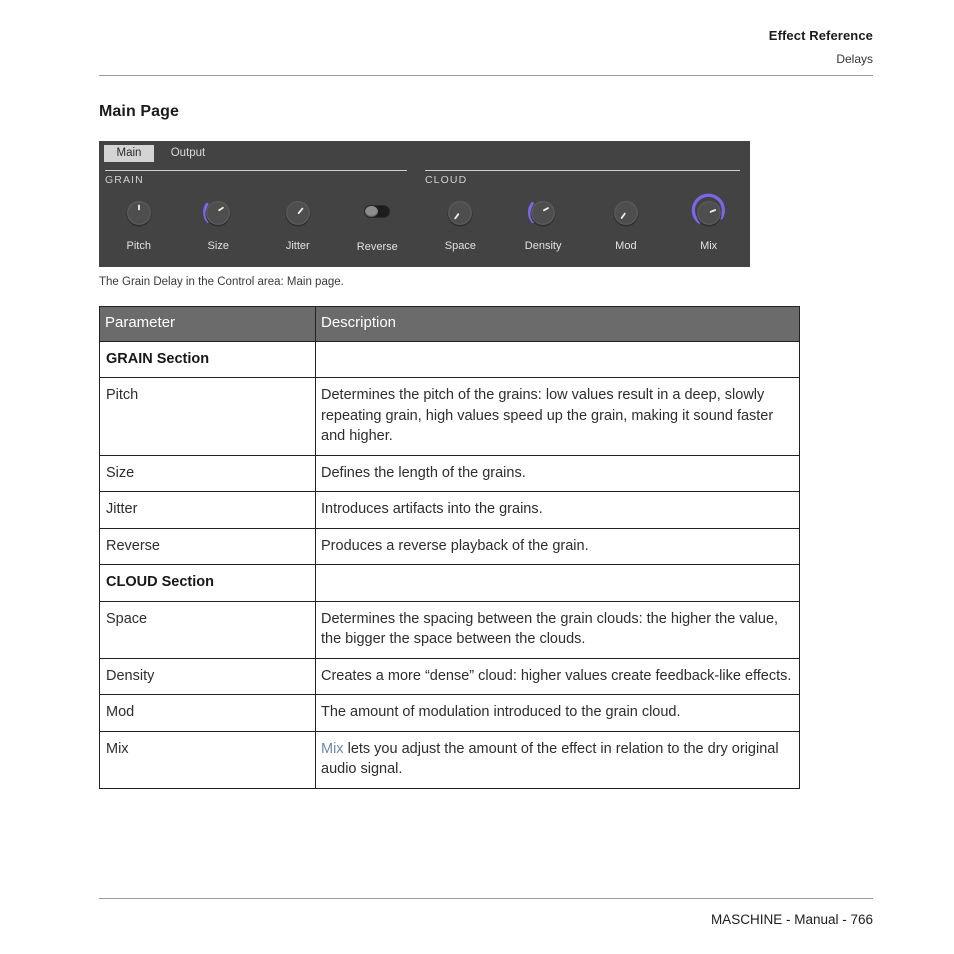  I want to click on knob-jitter-dial, so click(298, 212).